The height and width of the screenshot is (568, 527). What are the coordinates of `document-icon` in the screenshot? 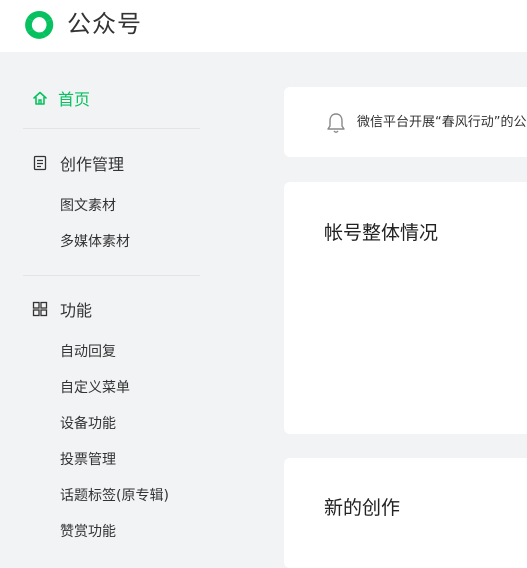 It's located at (40, 163).